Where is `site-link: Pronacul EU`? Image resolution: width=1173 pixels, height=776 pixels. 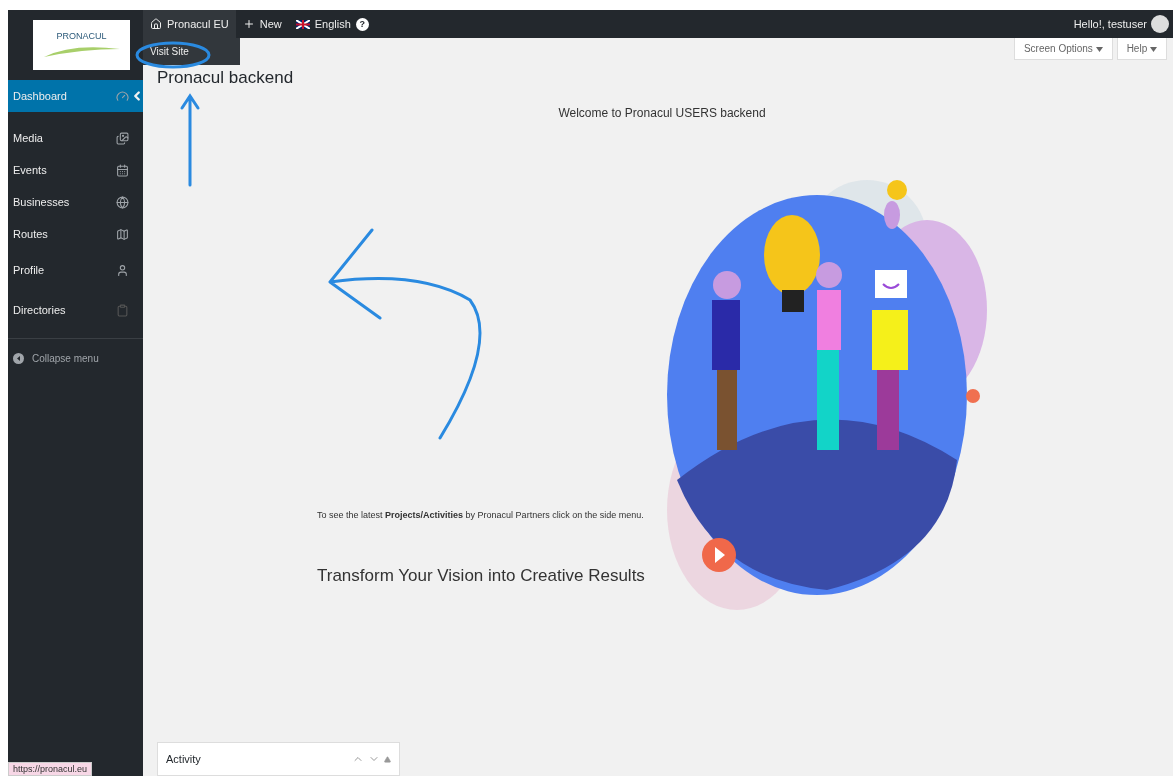 site-link: Pronacul EU is located at coordinates (189, 24).